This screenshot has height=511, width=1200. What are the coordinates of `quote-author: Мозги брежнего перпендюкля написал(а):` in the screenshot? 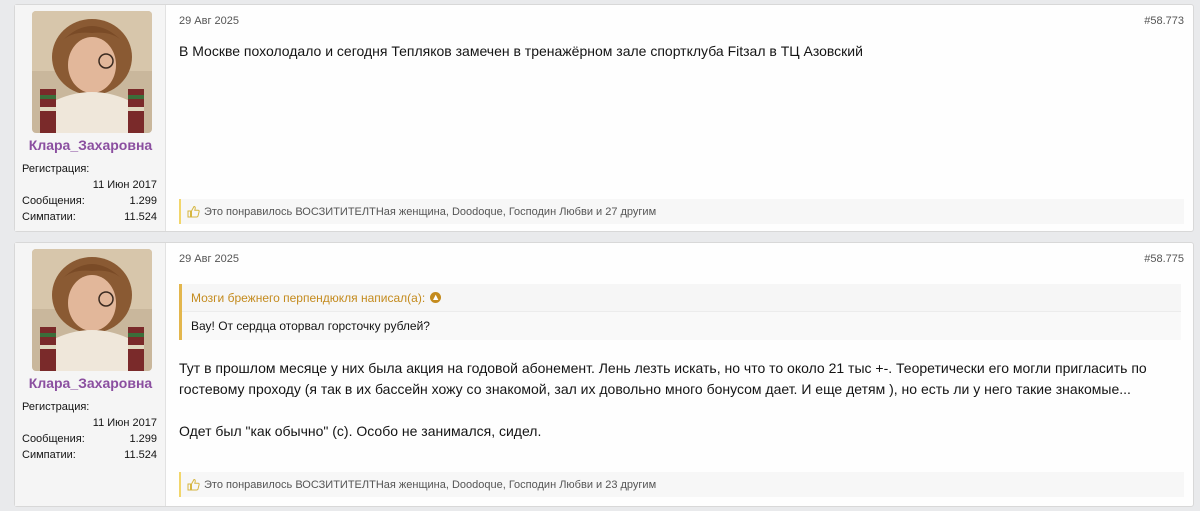 It's located at (308, 298).